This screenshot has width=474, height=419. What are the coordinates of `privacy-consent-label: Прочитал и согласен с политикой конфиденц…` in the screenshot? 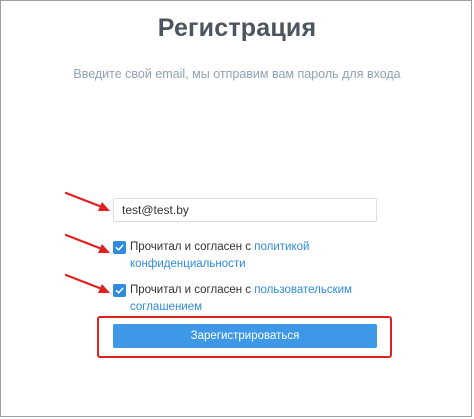 It's located at (219, 256).